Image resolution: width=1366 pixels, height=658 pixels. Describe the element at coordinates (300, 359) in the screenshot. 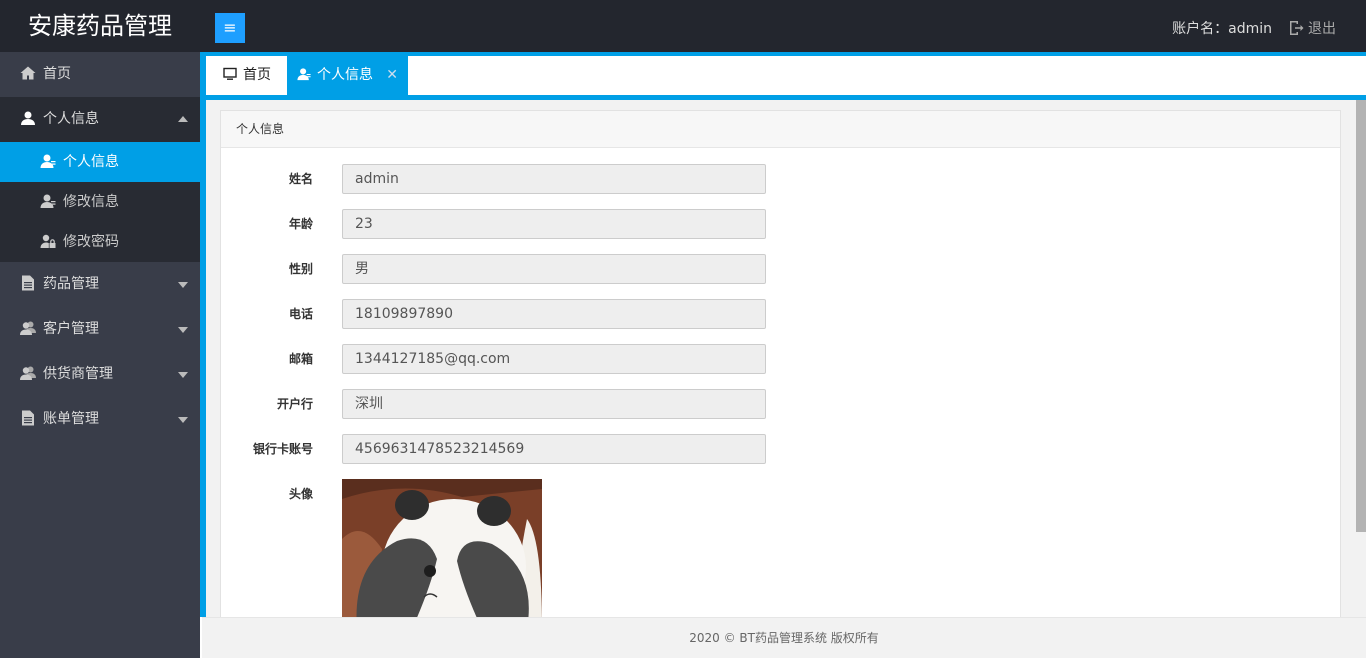

I see `field-label: 邮箱` at that location.